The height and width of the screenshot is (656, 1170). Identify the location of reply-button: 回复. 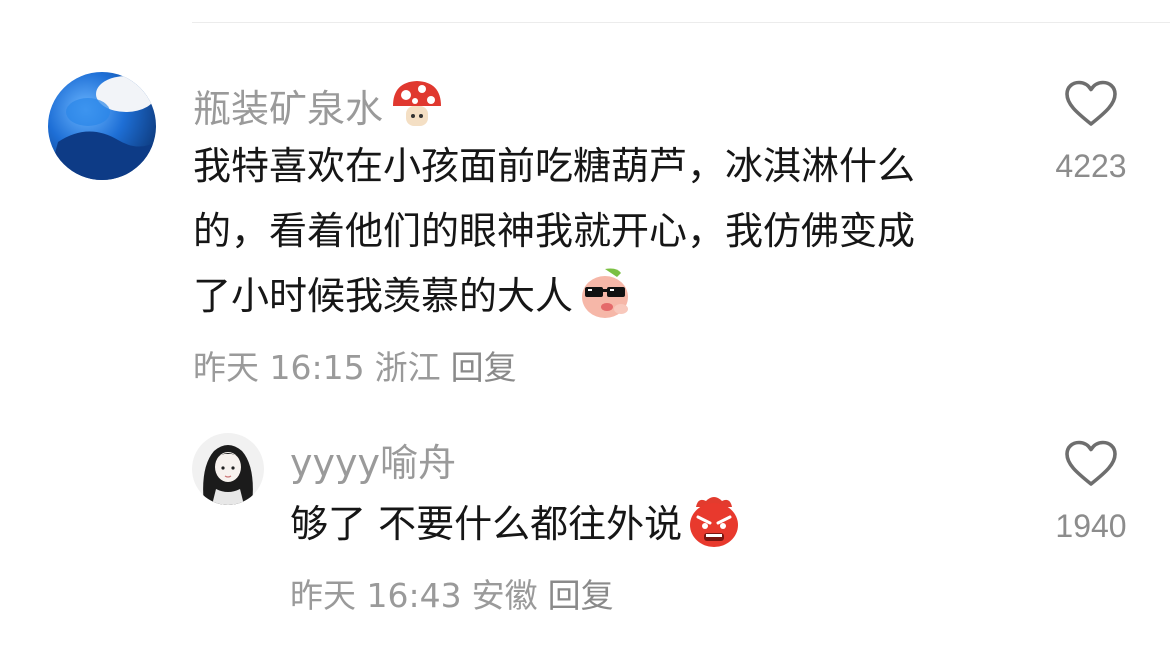
(581, 595).